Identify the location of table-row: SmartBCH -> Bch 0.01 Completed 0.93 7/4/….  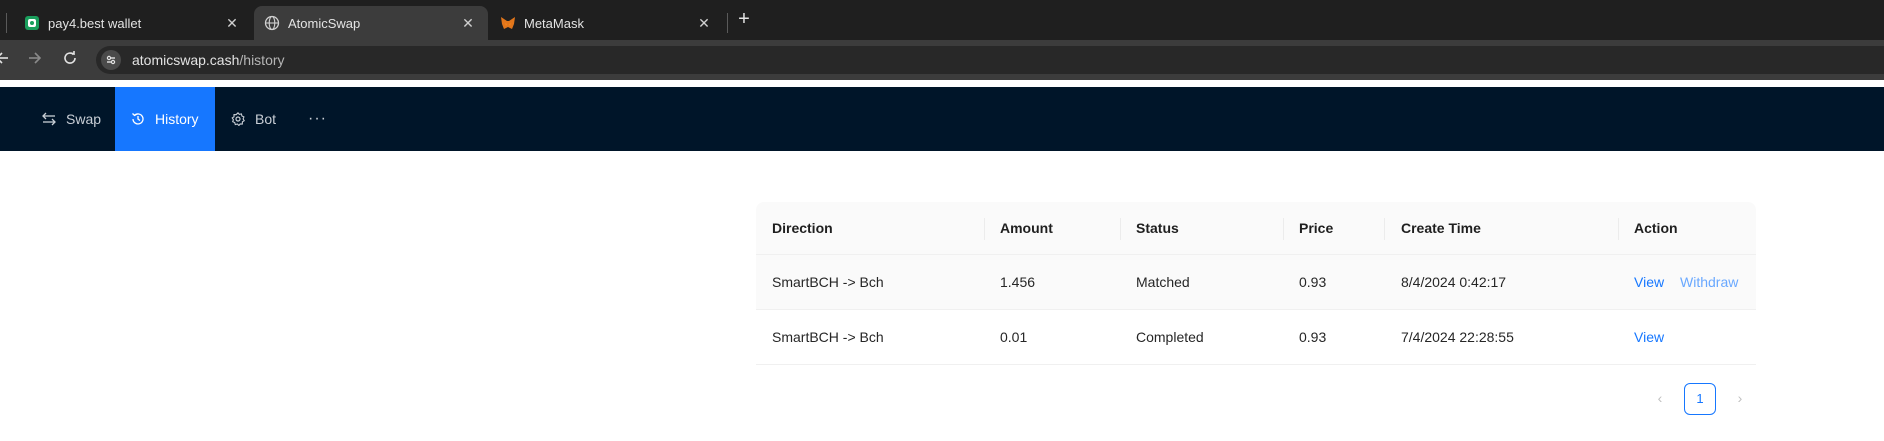
(1256, 337).